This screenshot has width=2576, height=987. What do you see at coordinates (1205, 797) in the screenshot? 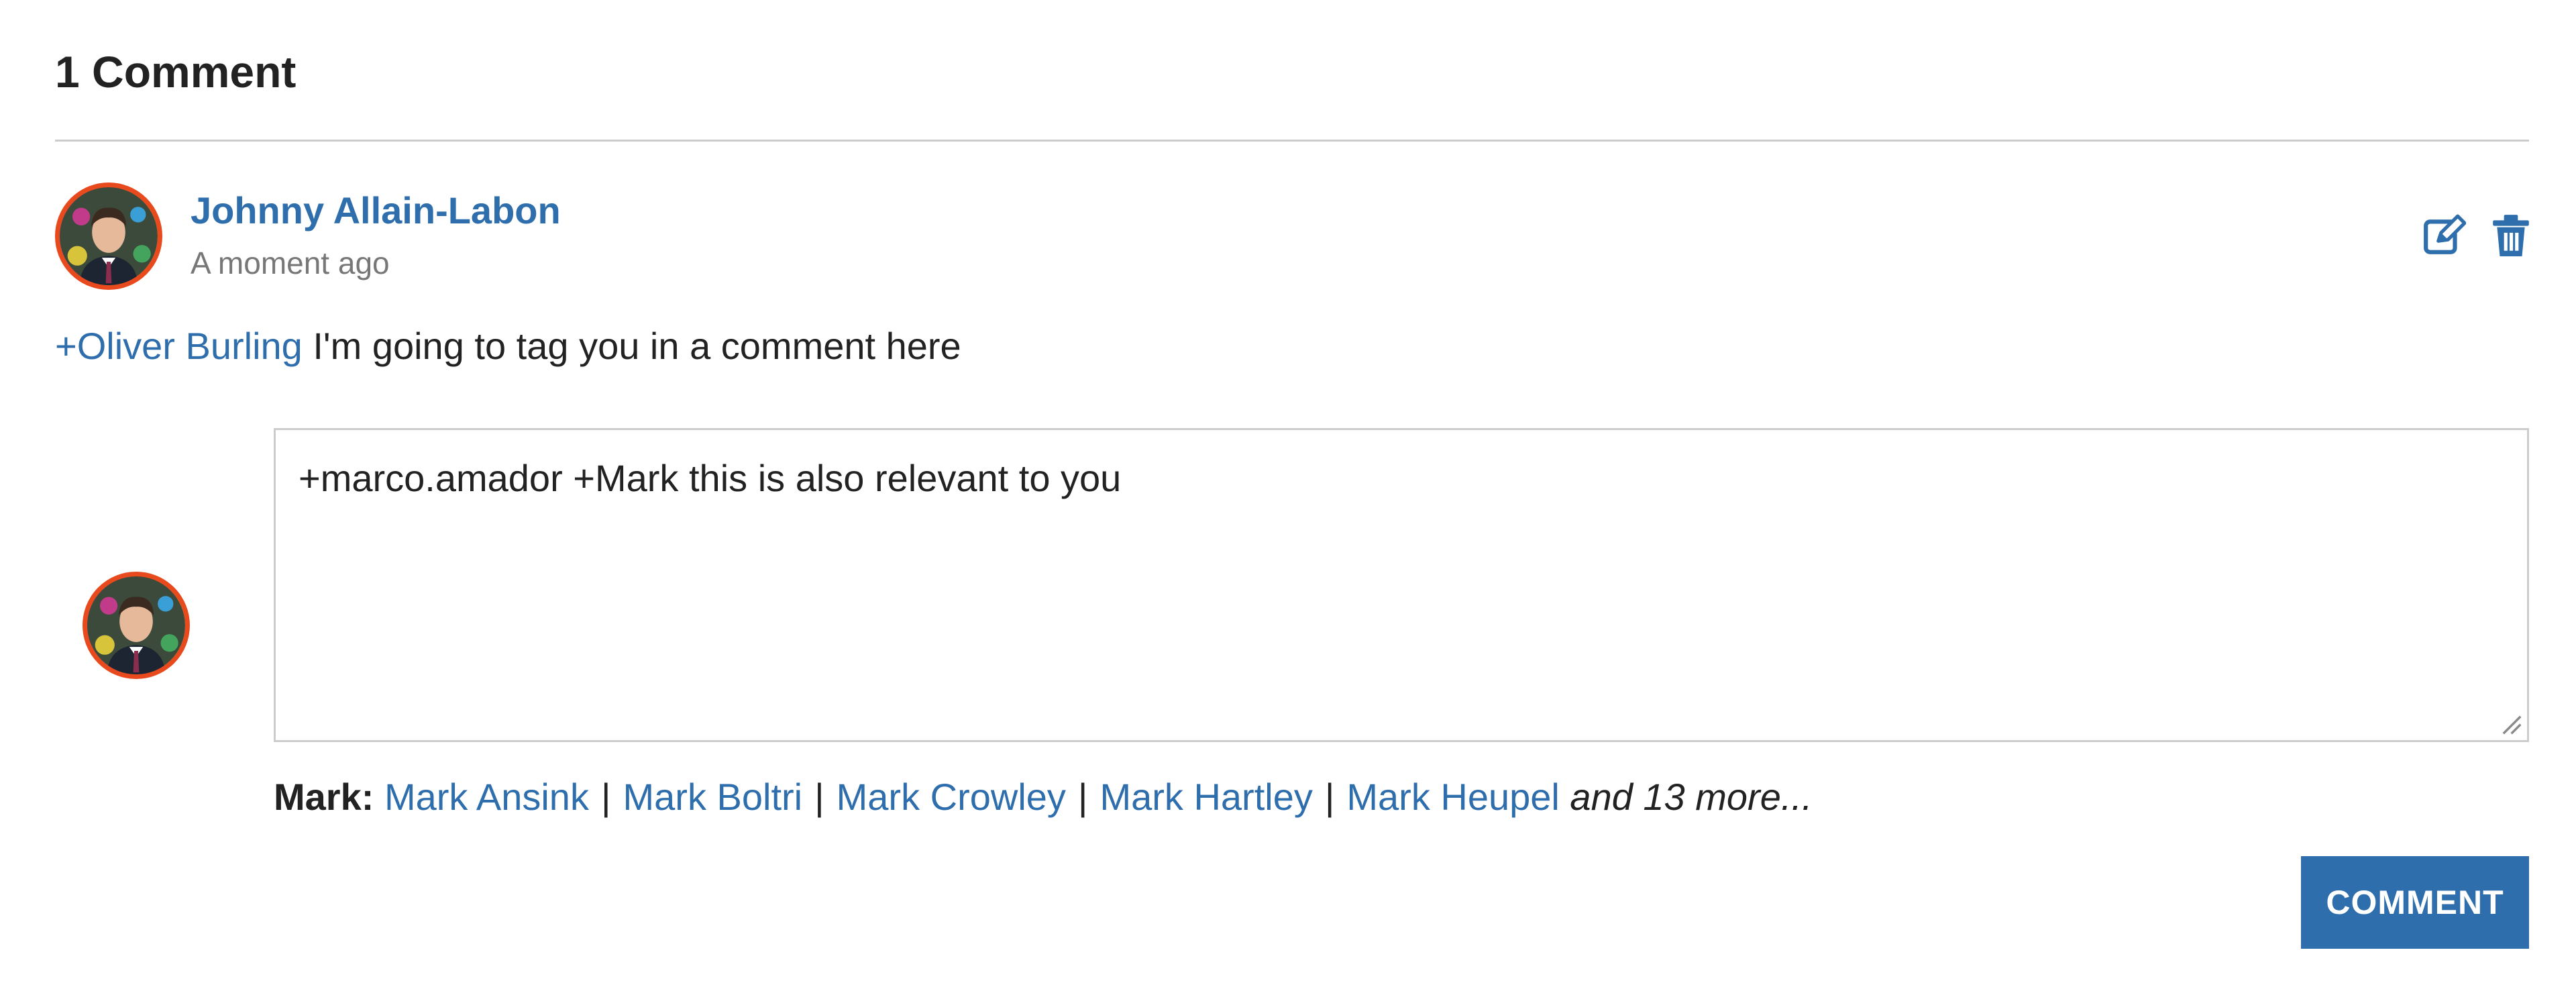
I see `suggestion-link: Mark Hartley` at bounding box center [1205, 797].